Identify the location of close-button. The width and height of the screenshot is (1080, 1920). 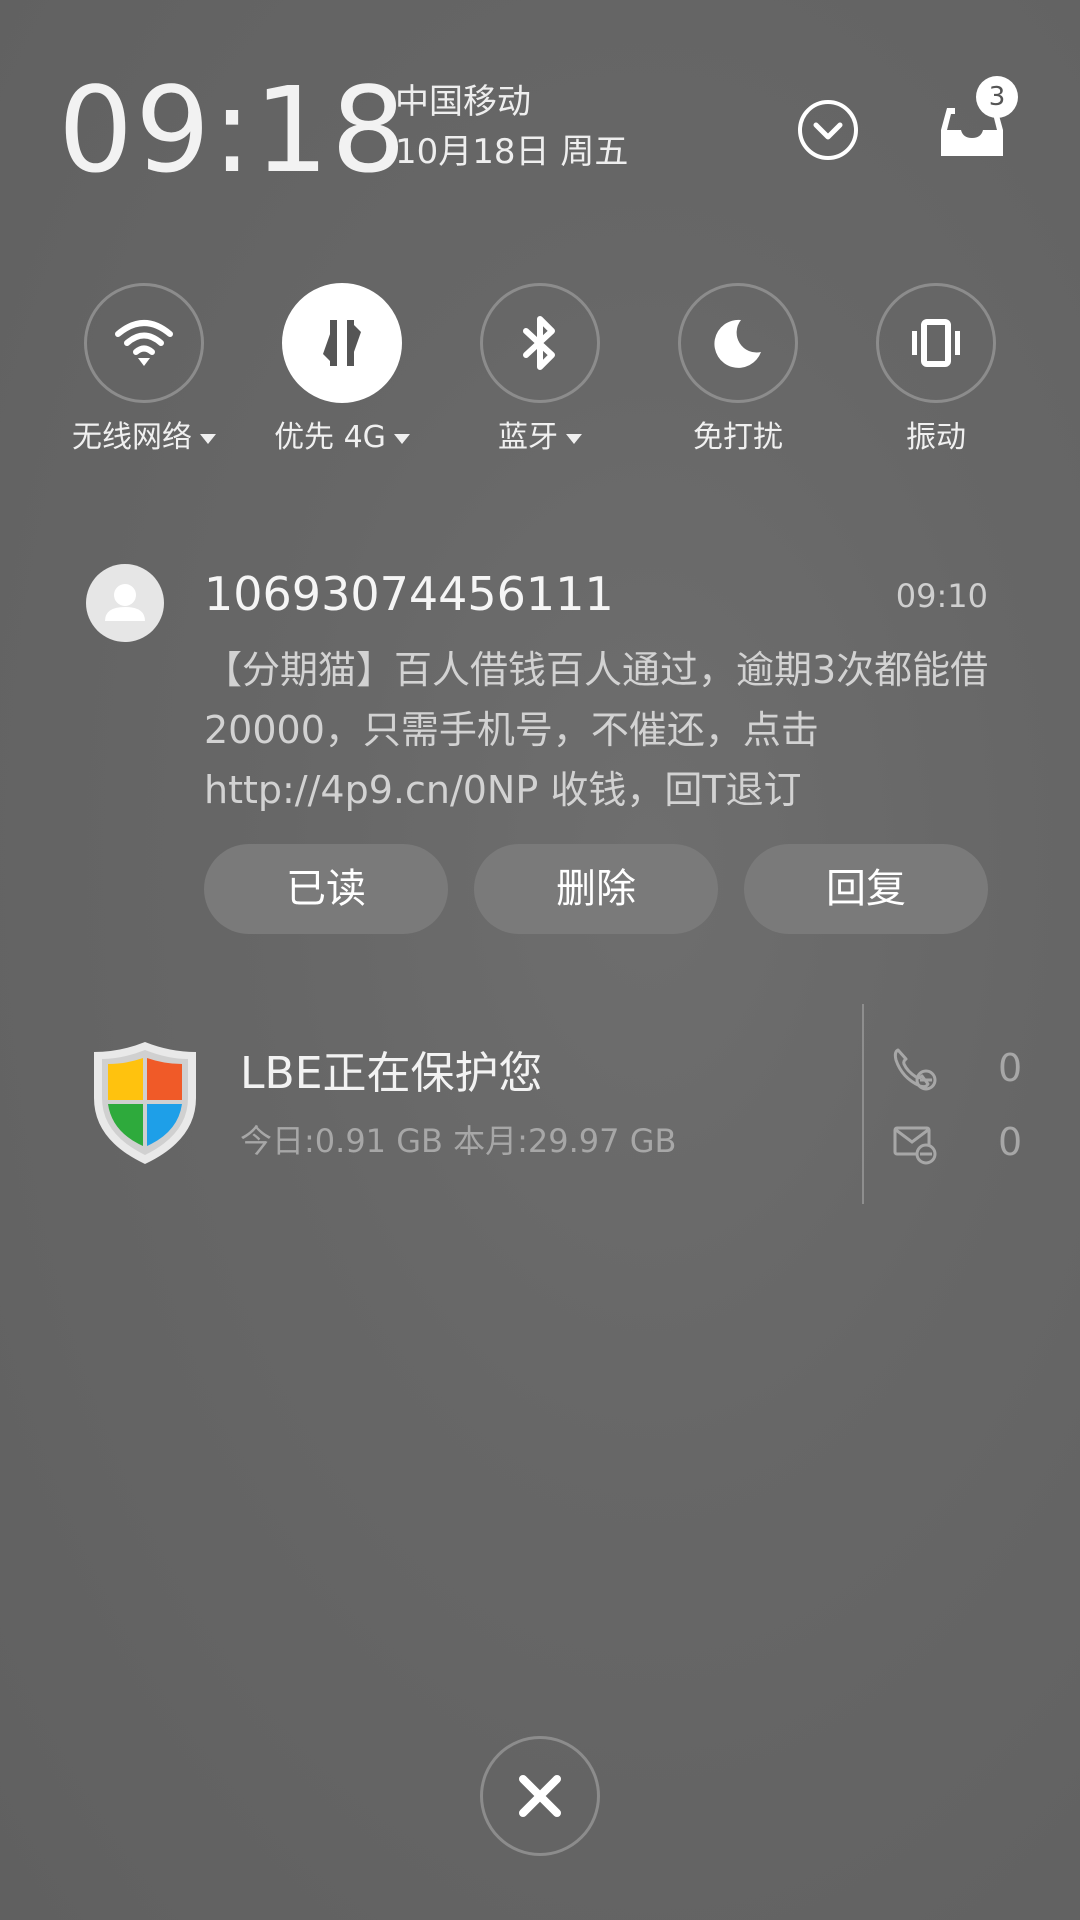
(540, 1796).